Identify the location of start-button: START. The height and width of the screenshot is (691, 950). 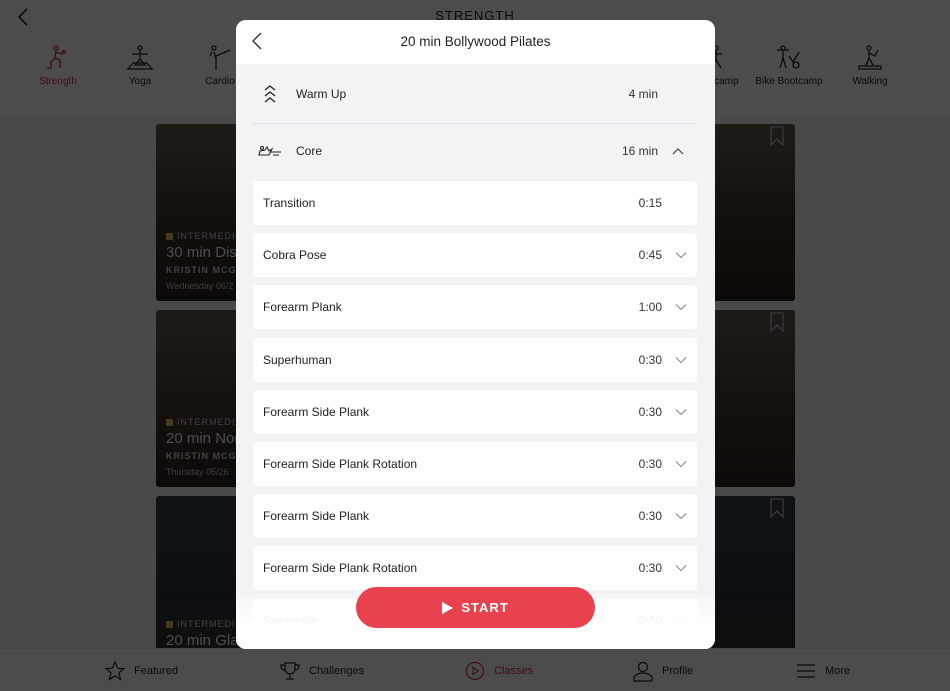
(475, 607).